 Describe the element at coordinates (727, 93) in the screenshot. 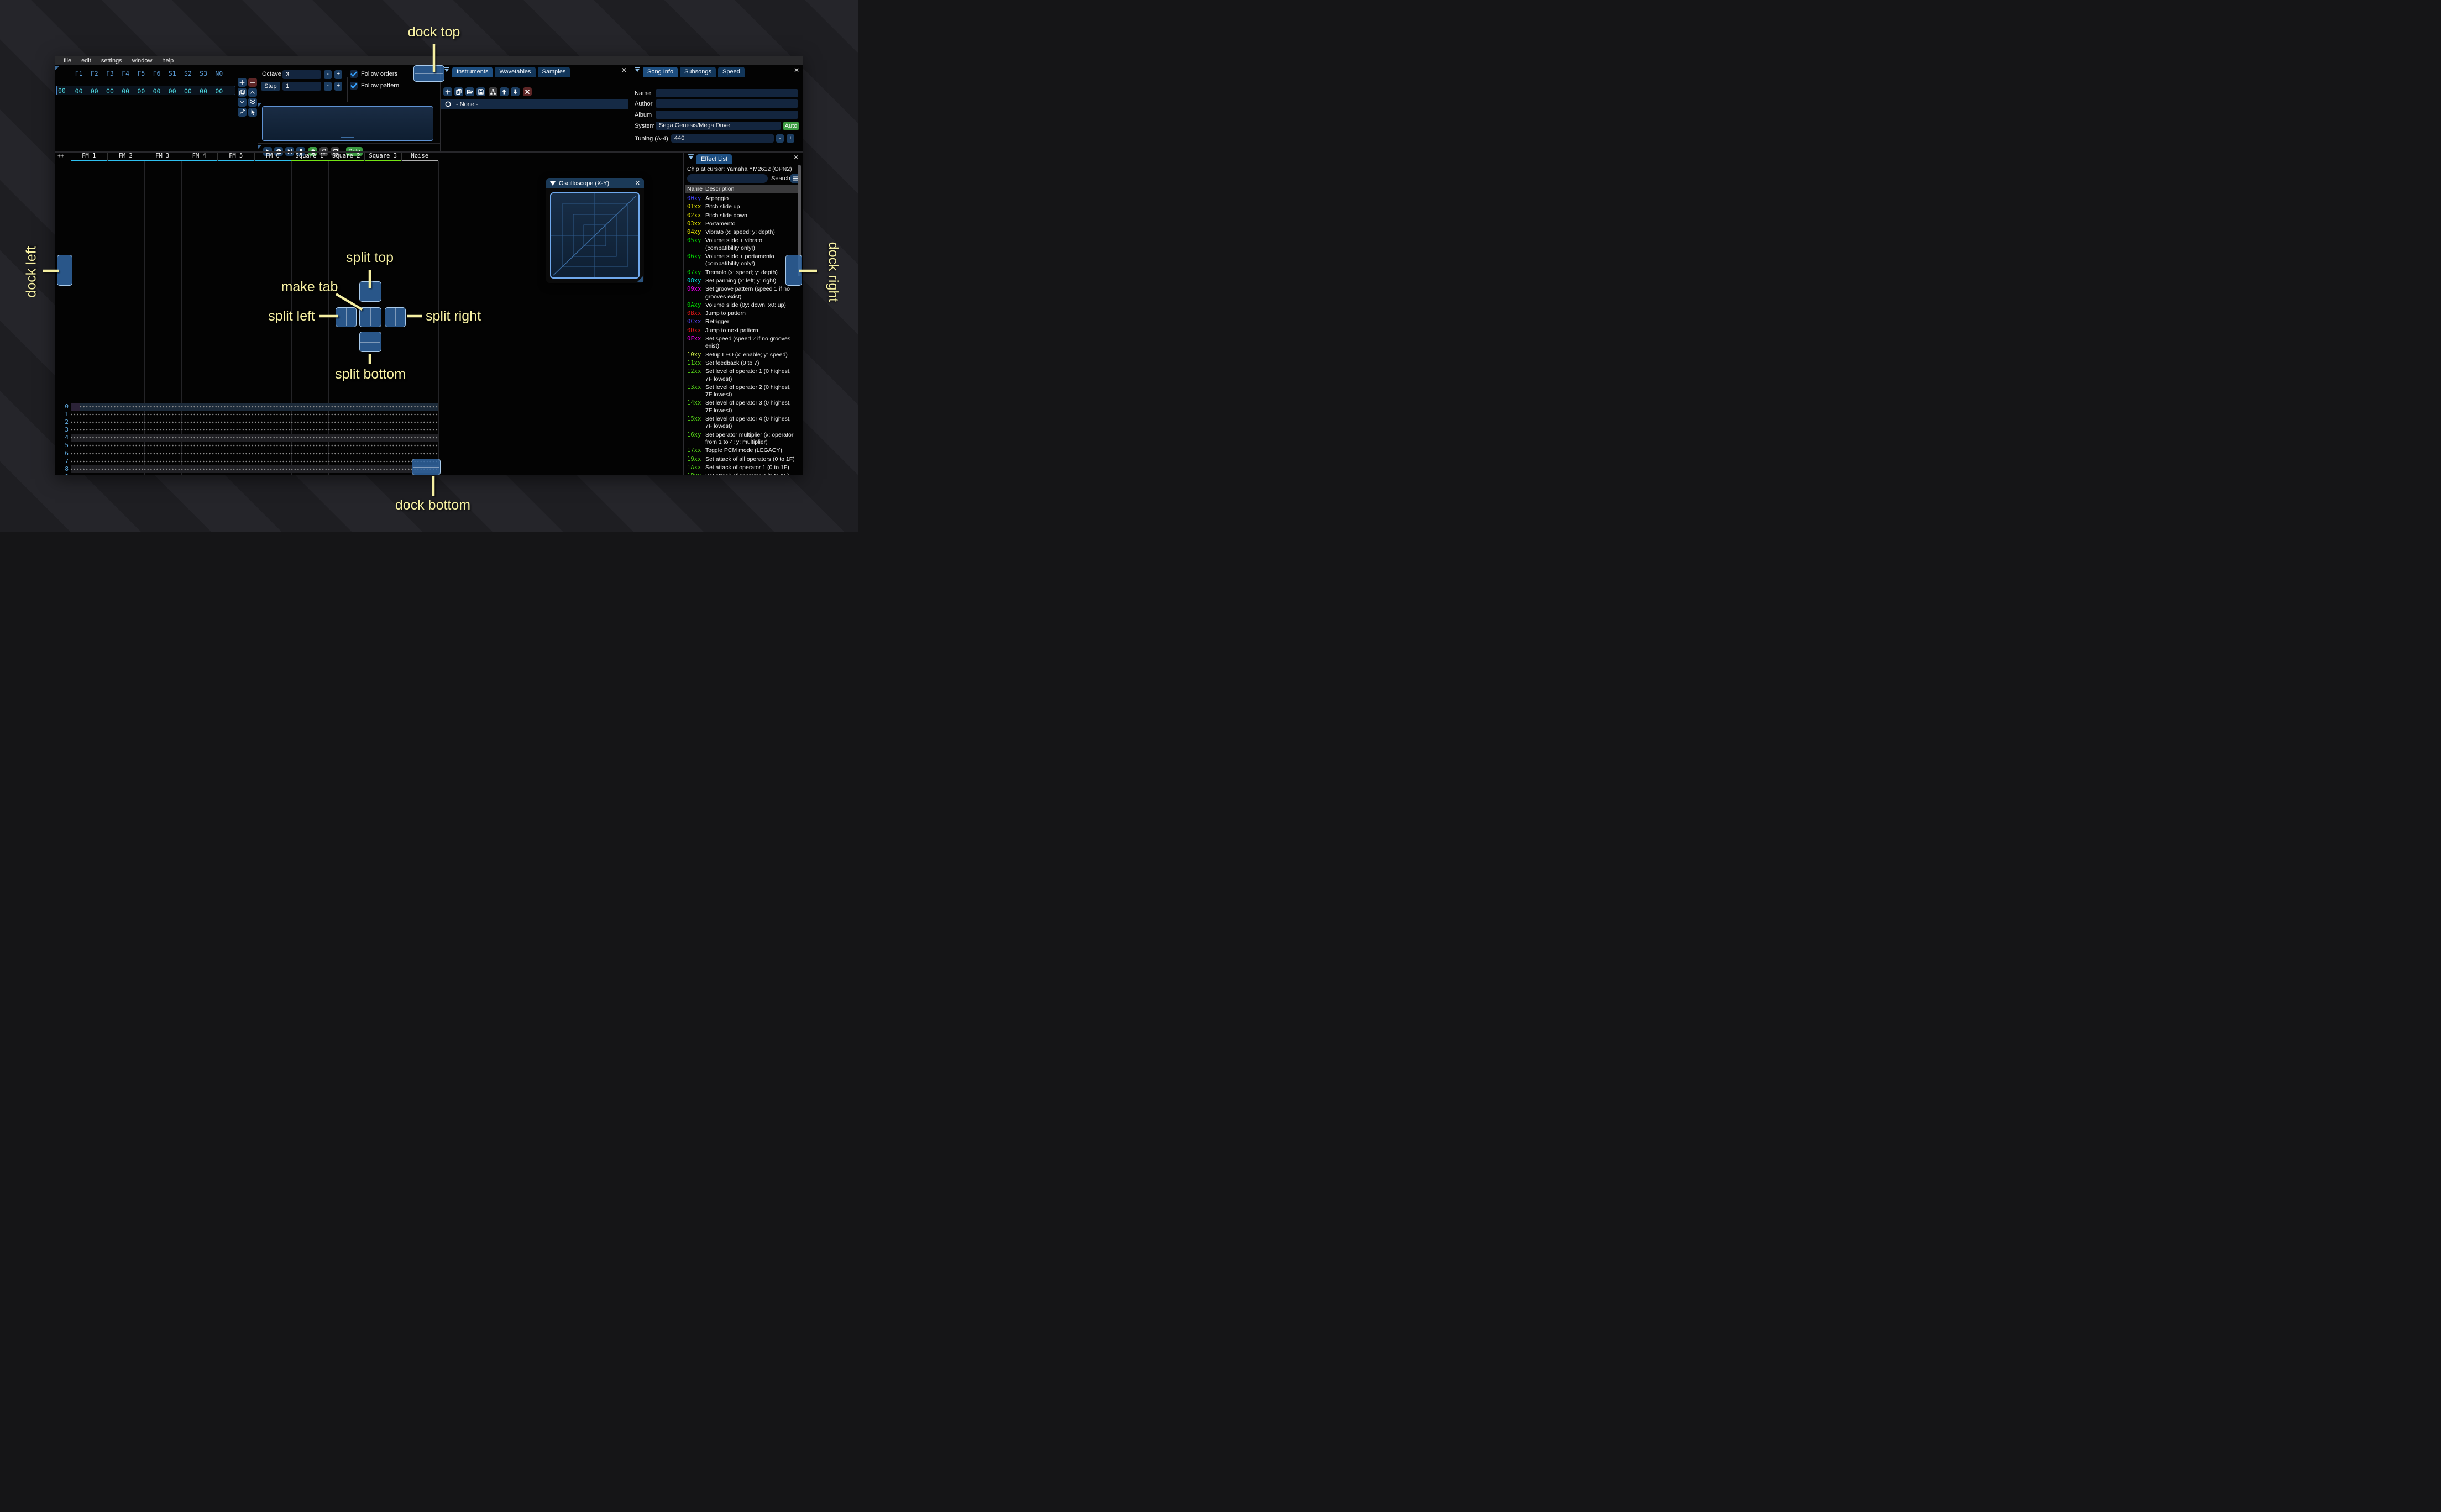

I see `name-input` at that location.